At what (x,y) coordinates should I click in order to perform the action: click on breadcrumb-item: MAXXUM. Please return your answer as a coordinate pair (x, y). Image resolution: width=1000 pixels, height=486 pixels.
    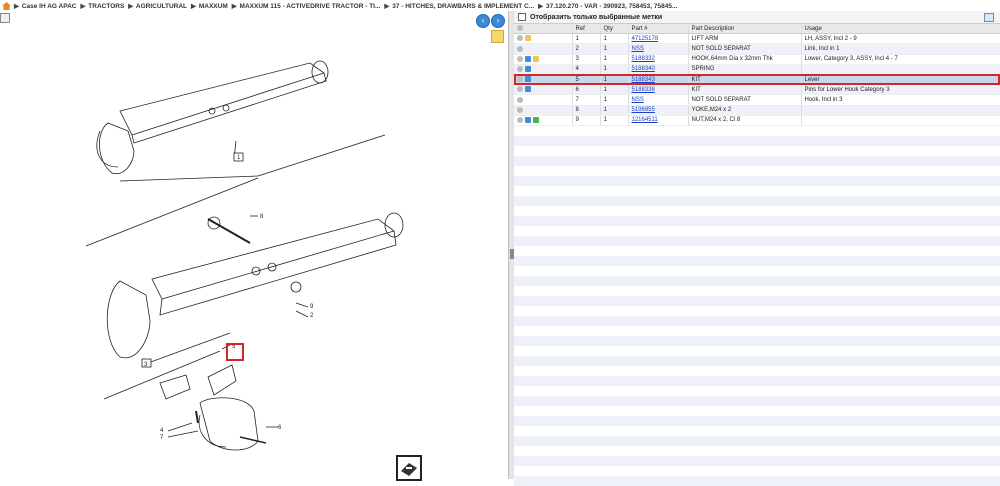
    Looking at the image, I should click on (213, 6).